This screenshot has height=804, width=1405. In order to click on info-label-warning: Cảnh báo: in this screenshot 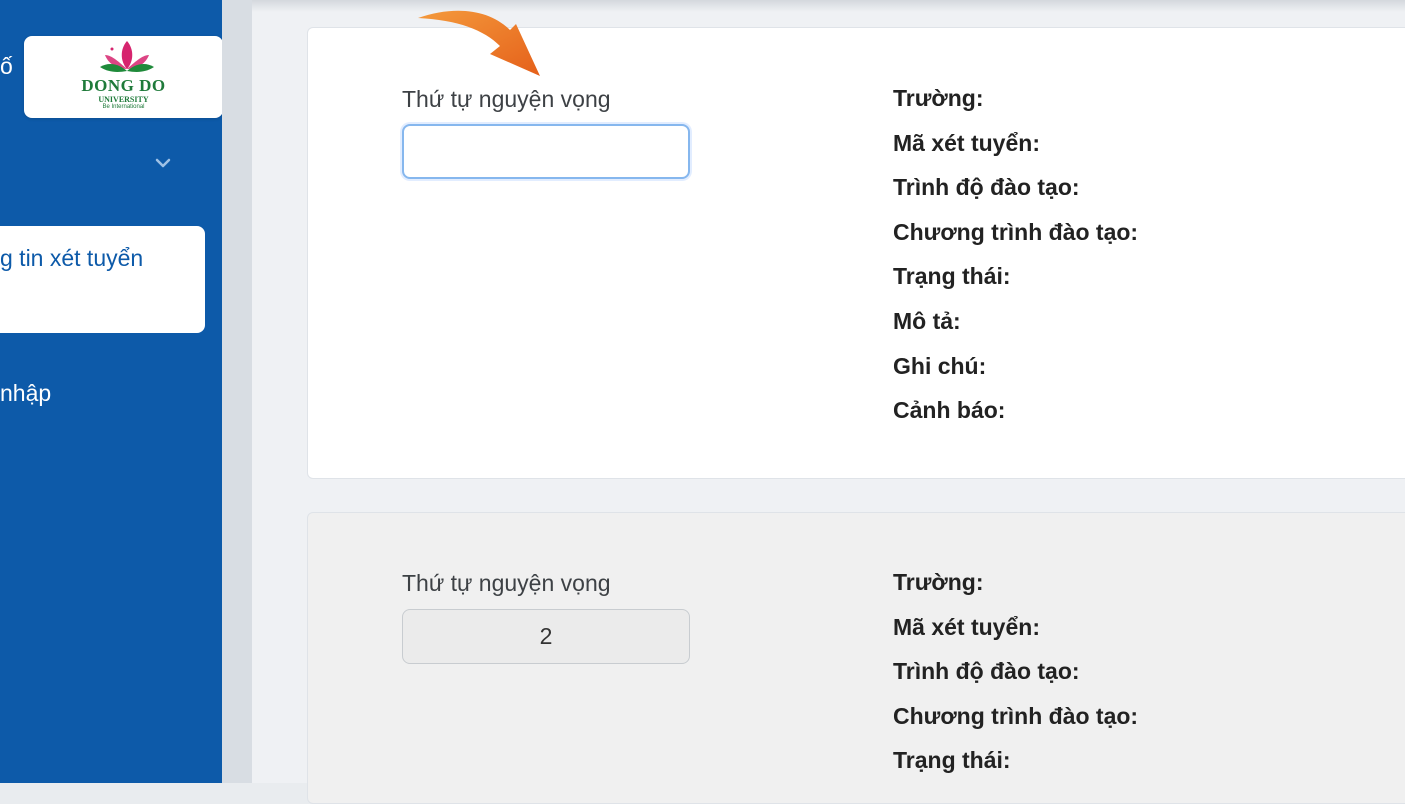, I will do `click(949, 410)`.